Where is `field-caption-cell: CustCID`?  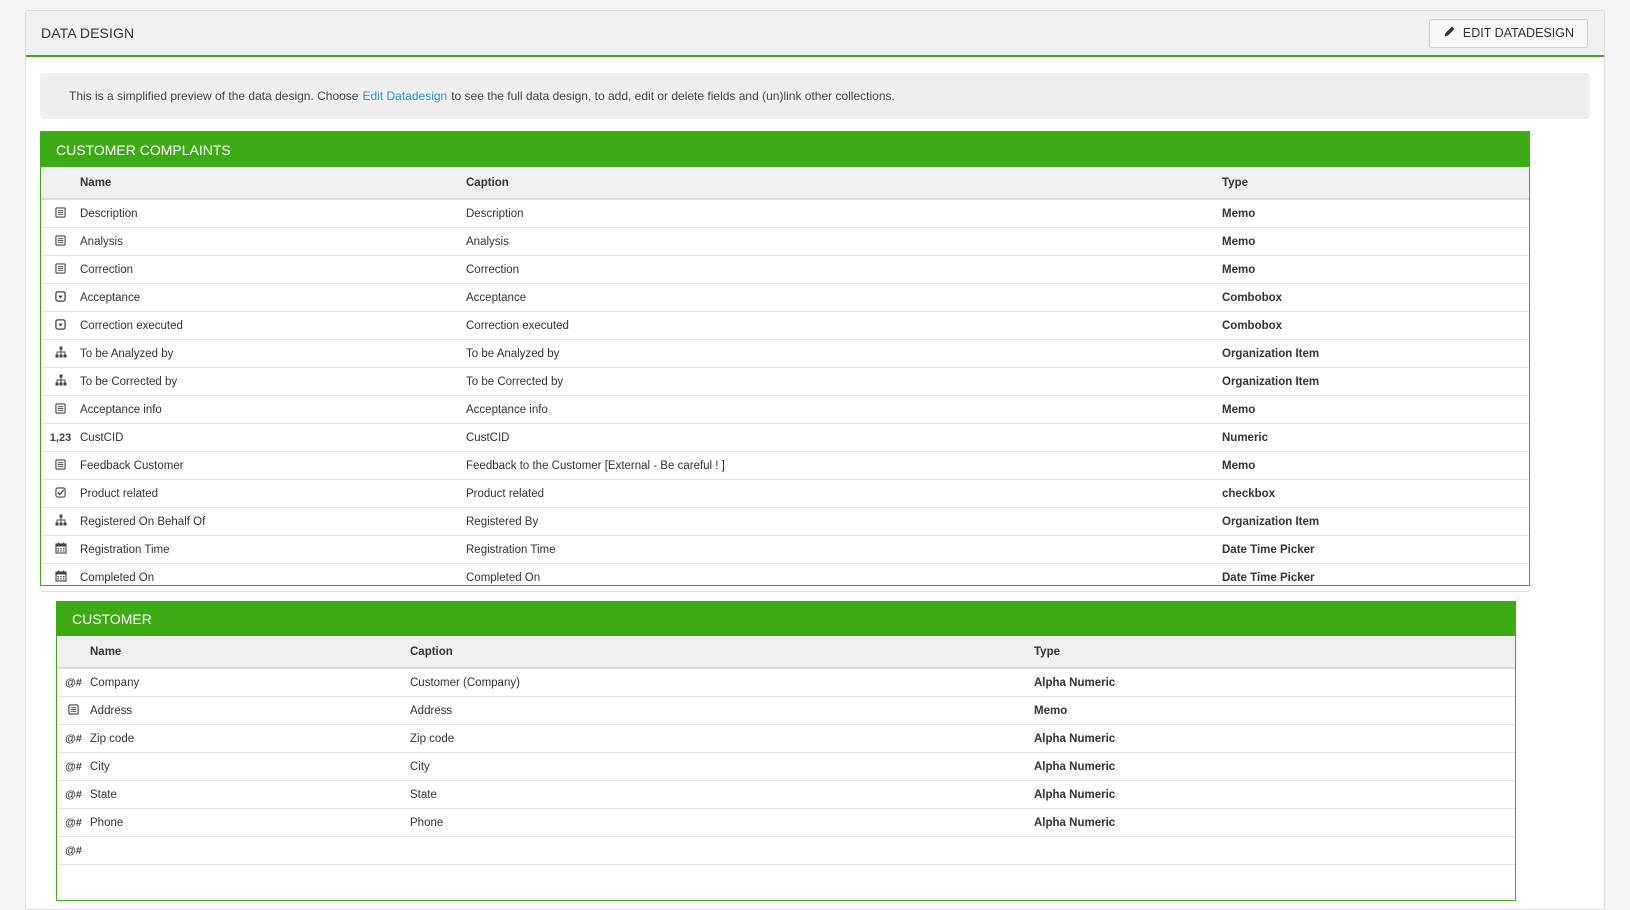
field-caption-cell: CustCID is located at coordinates (844, 437).